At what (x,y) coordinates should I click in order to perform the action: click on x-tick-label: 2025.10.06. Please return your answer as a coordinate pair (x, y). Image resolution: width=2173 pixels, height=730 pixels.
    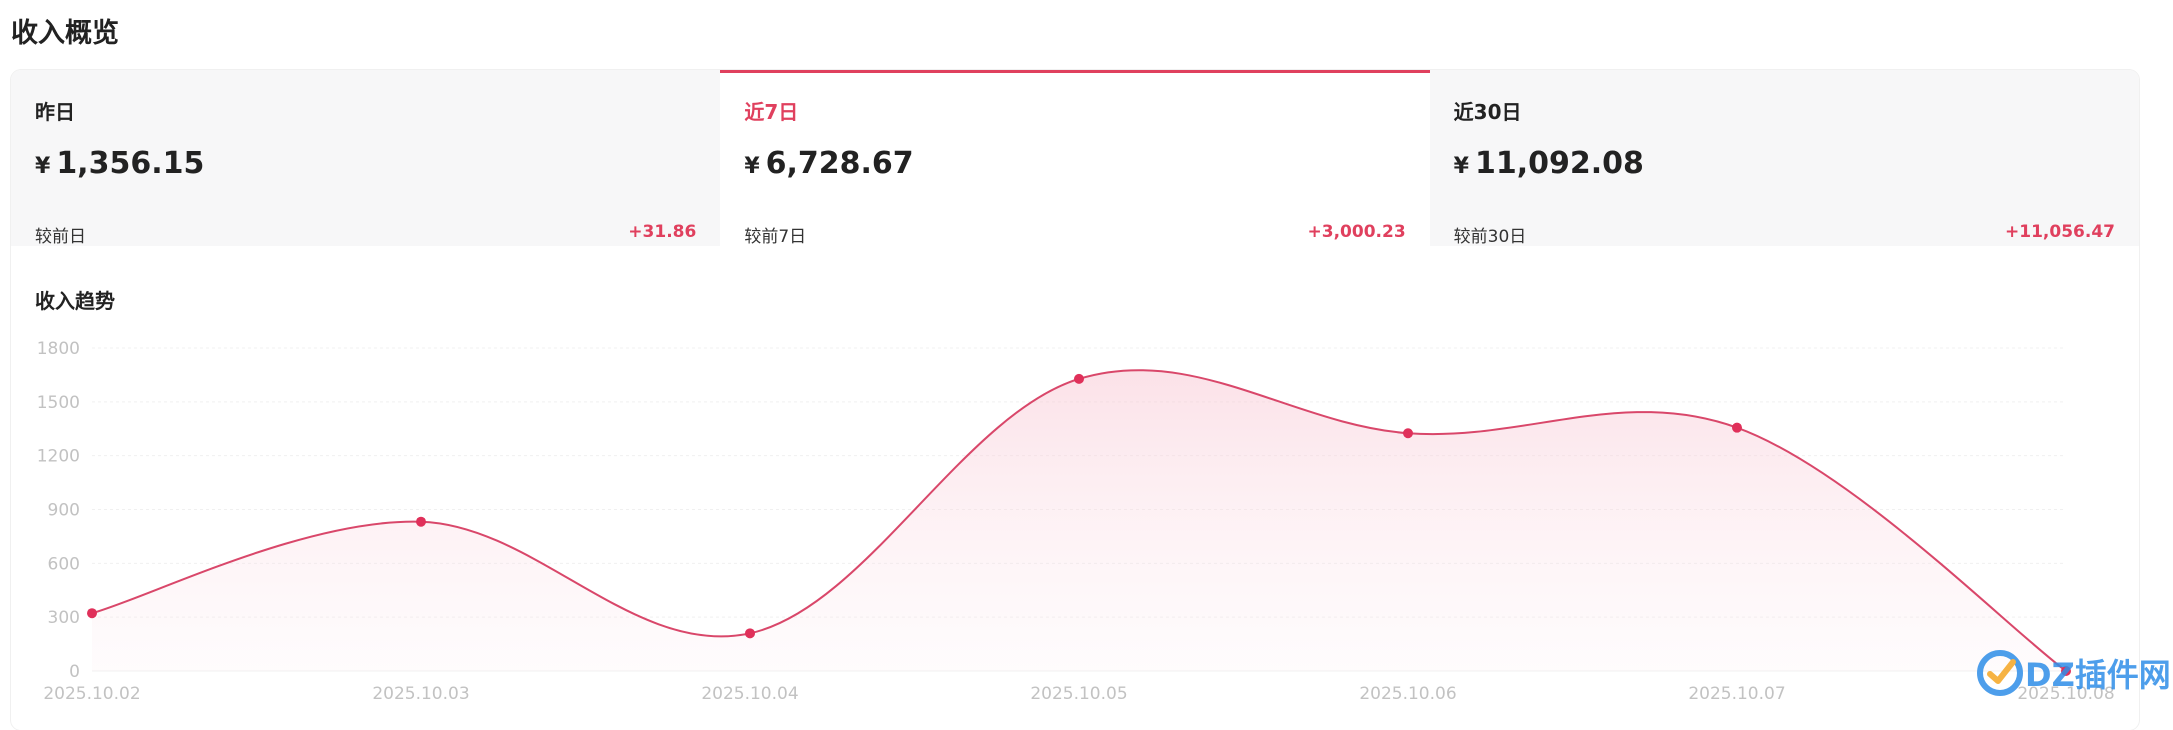
    Looking at the image, I should click on (1407, 694).